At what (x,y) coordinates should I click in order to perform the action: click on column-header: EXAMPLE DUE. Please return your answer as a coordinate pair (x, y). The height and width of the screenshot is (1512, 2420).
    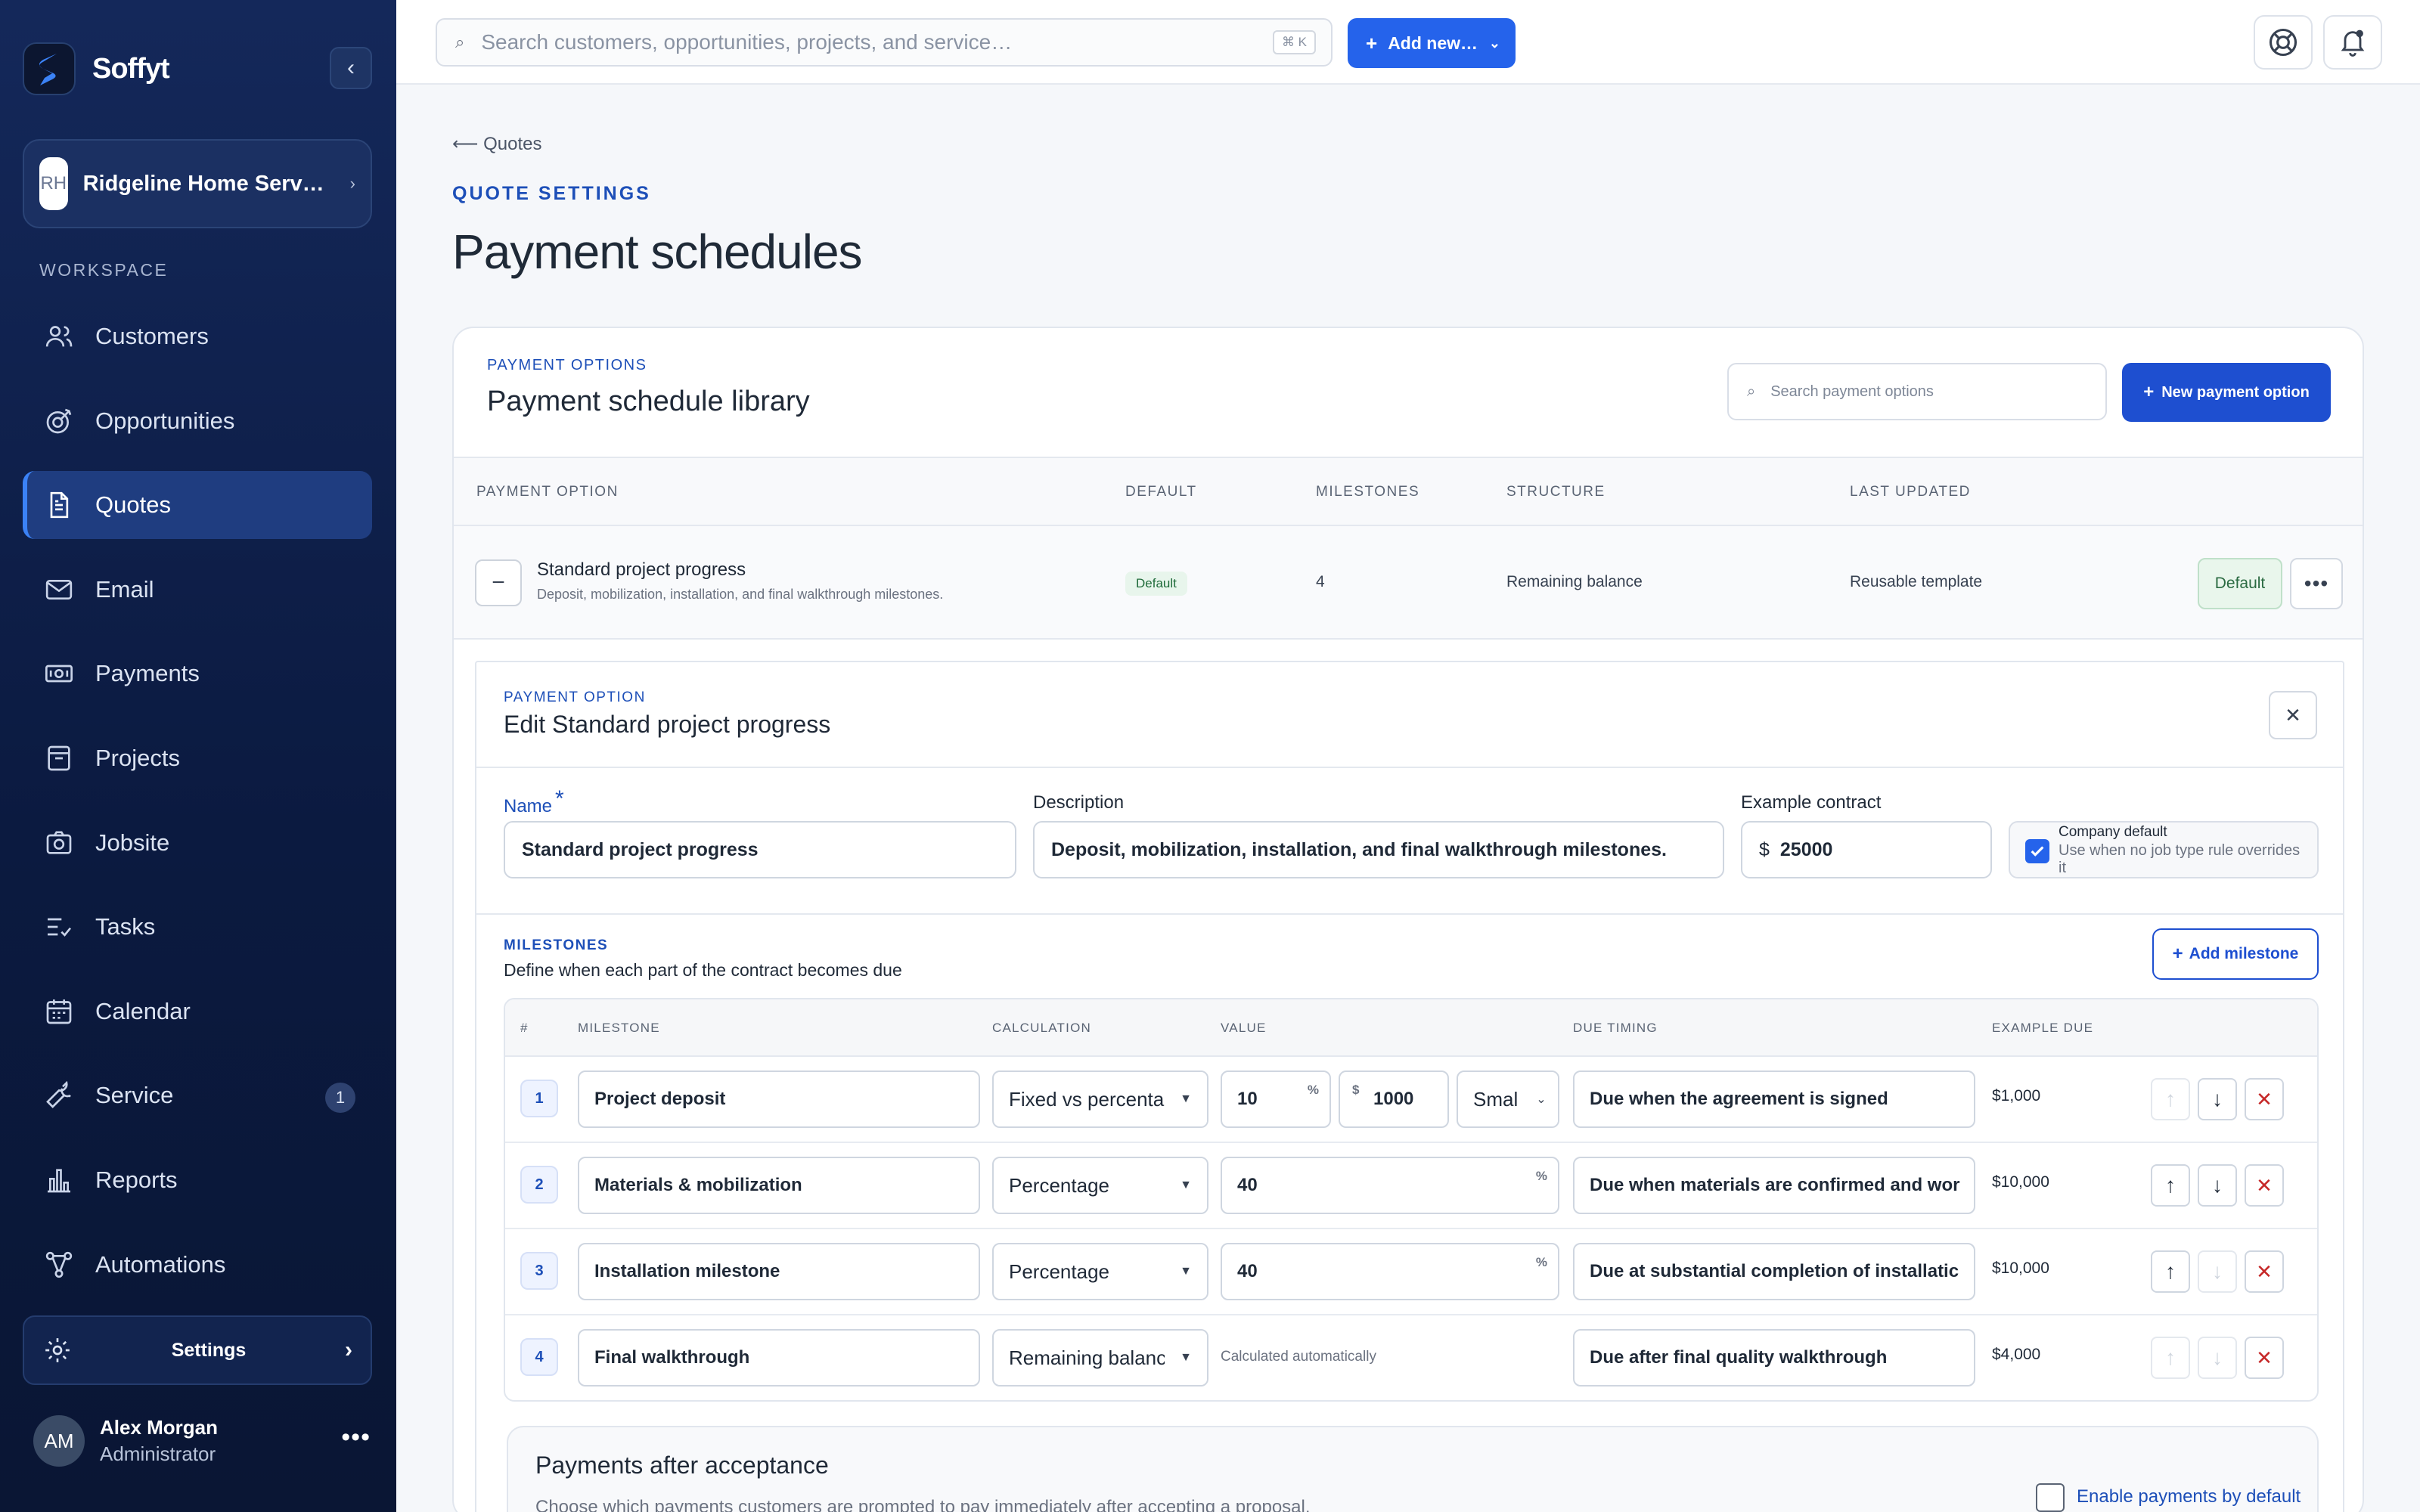
    Looking at the image, I should click on (2043, 1028).